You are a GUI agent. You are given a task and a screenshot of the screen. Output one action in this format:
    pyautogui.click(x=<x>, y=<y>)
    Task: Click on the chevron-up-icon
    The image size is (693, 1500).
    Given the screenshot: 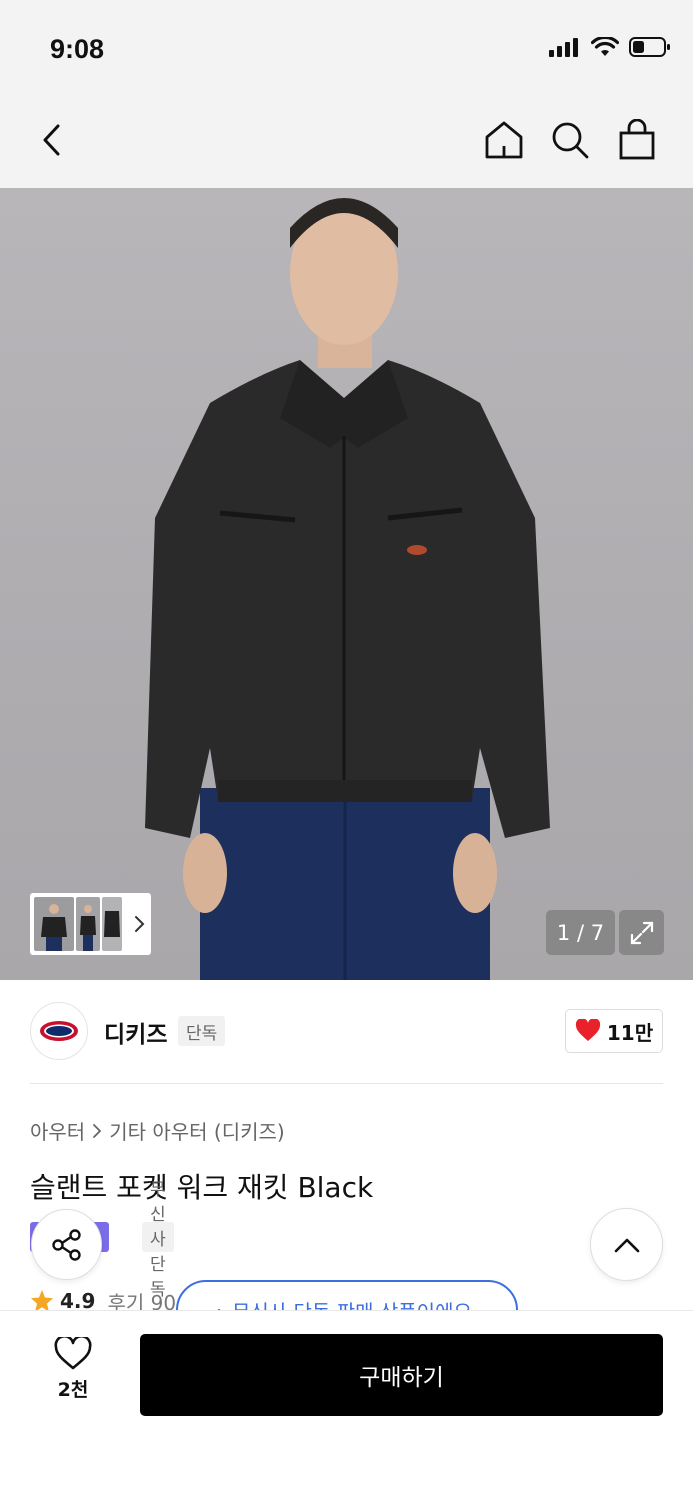 What is the action you would take?
    pyautogui.click(x=626, y=1245)
    